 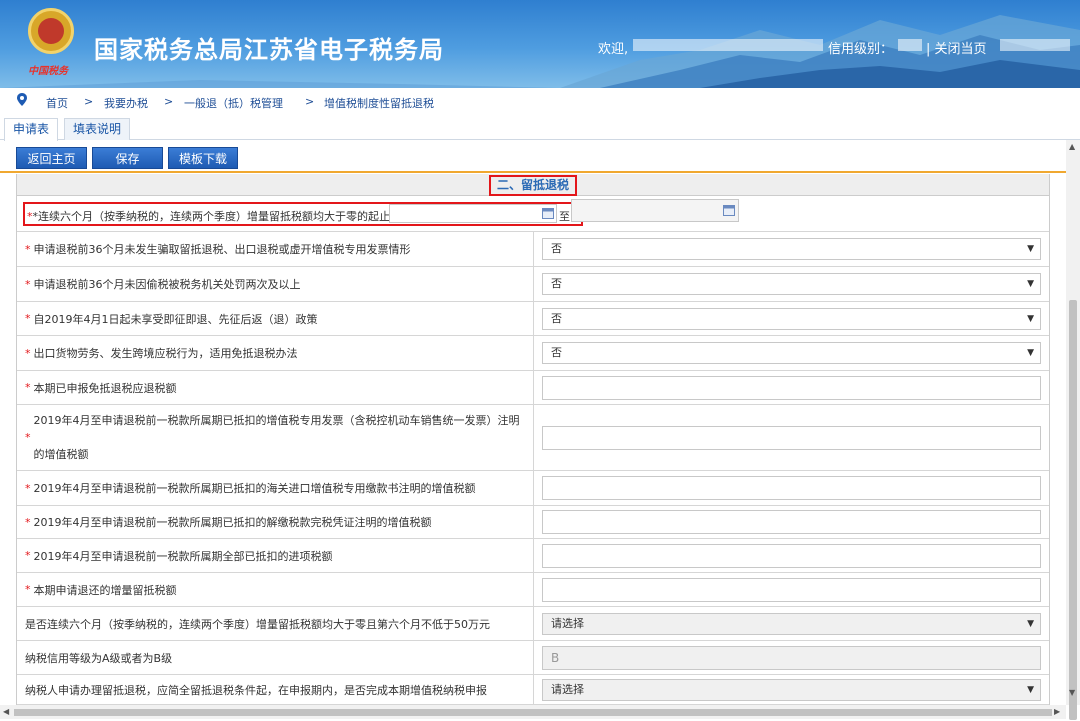 I want to click on form-row: * 本期申请退还的增量留抵税额, so click(x=533, y=590).